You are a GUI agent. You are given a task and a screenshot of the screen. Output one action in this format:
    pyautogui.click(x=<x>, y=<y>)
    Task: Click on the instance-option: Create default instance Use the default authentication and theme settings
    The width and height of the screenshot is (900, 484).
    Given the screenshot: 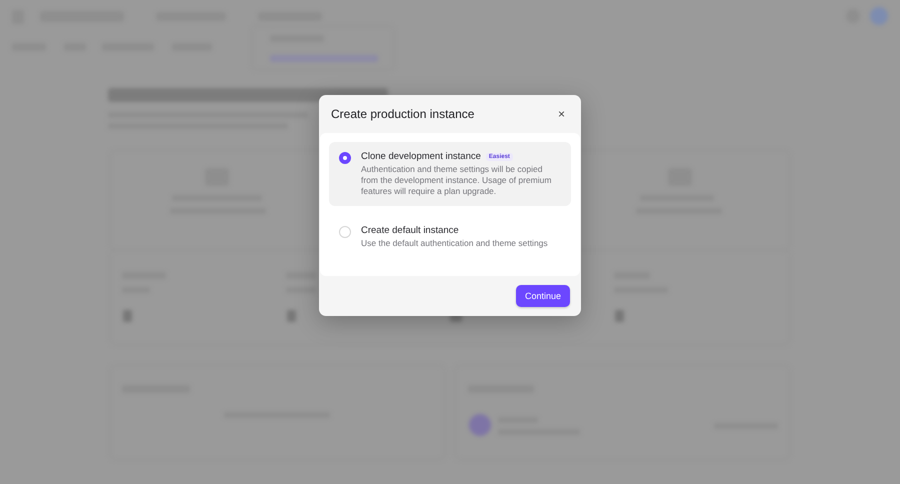 What is the action you would take?
    pyautogui.click(x=450, y=237)
    